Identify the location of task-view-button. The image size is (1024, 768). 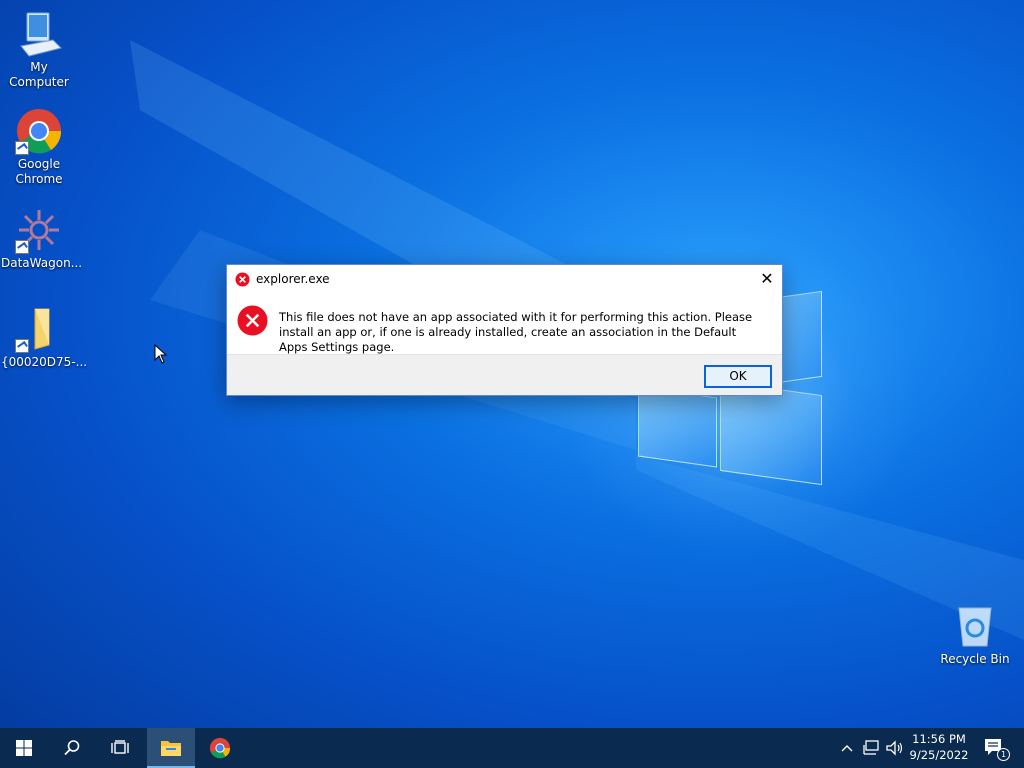
(120, 748).